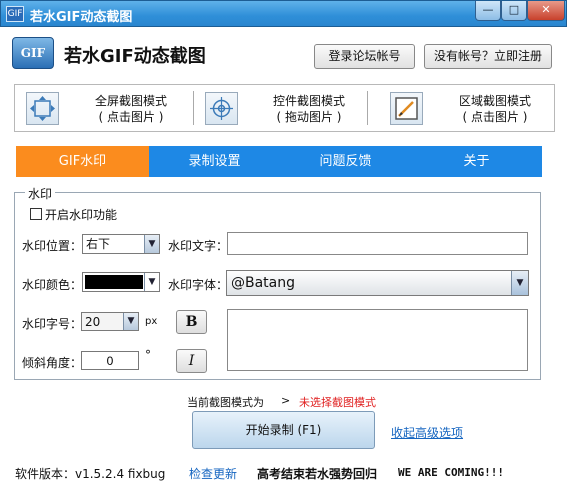 The height and width of the screenshot is (493, 567). I want to click on tab-bar: GIF水印 录制设置 问题反馈 关于, so click(279, 161).